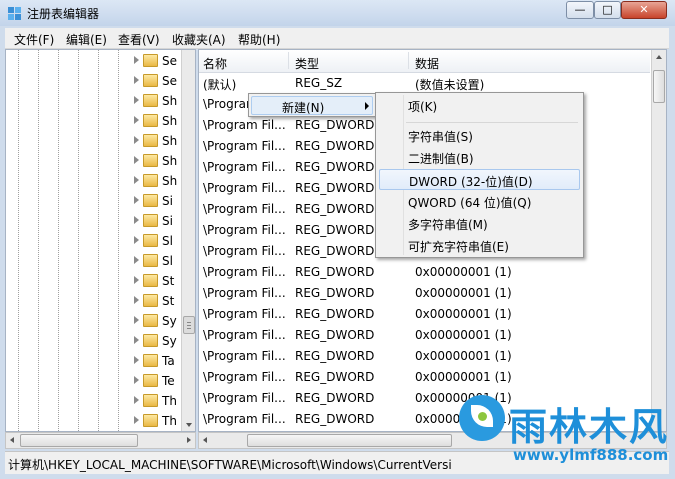  Describe the element at coordinates (86, 39) in the screenshot. I see `menu-edit: 编辑(E)` at that location.